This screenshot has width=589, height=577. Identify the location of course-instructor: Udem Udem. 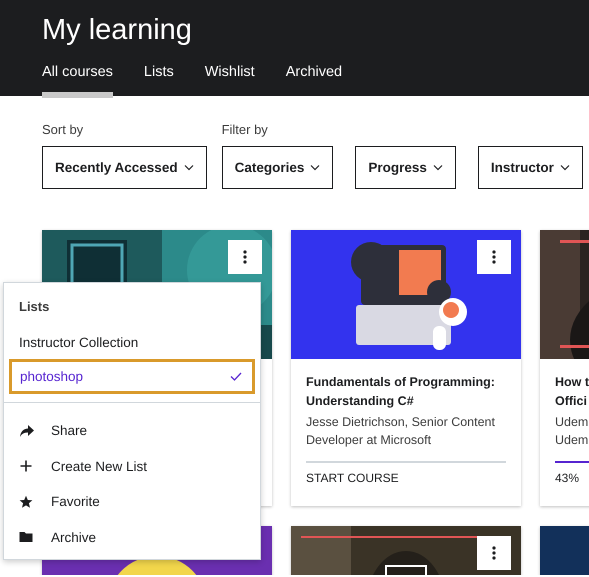
(572, 431).